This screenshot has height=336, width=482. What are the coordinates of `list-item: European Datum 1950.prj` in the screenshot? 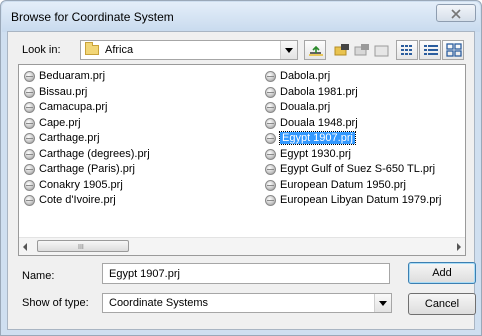 It's located at (352, 186).